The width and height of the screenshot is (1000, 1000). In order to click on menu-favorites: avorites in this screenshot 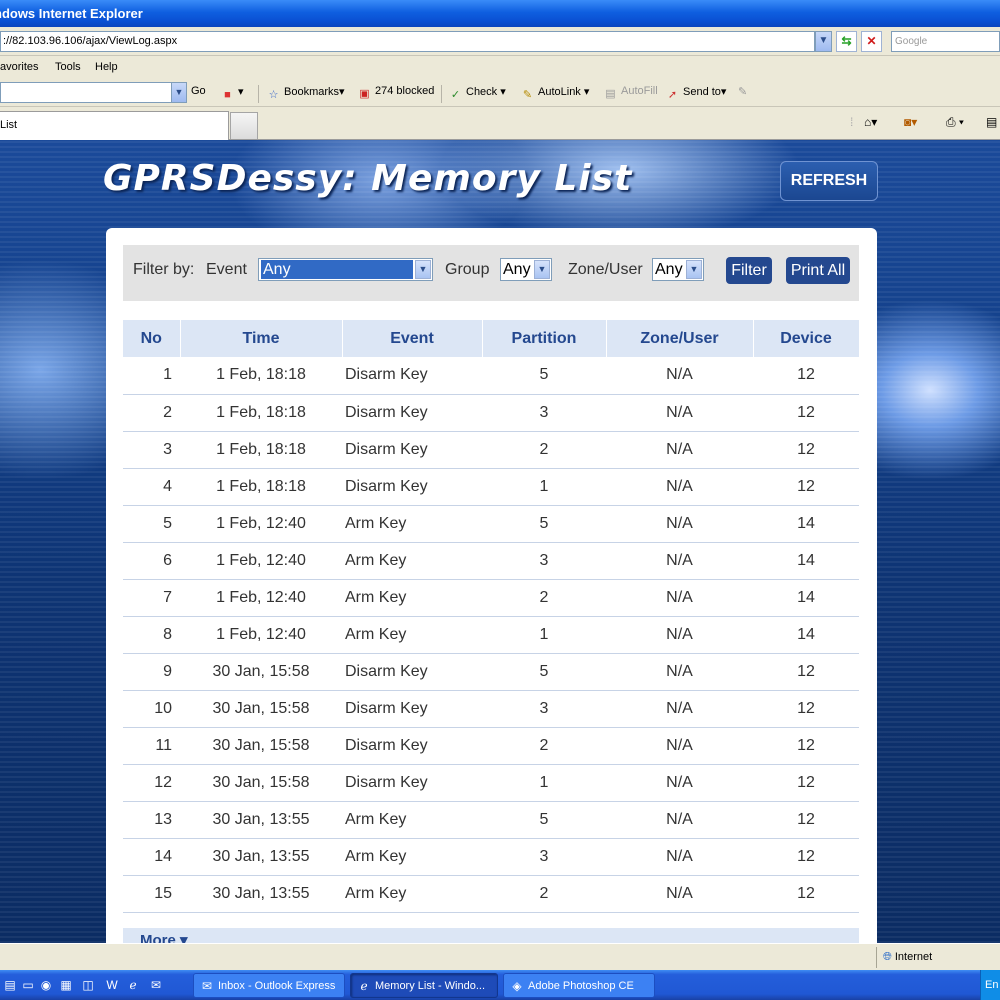, I will do `click(19, 67)`.